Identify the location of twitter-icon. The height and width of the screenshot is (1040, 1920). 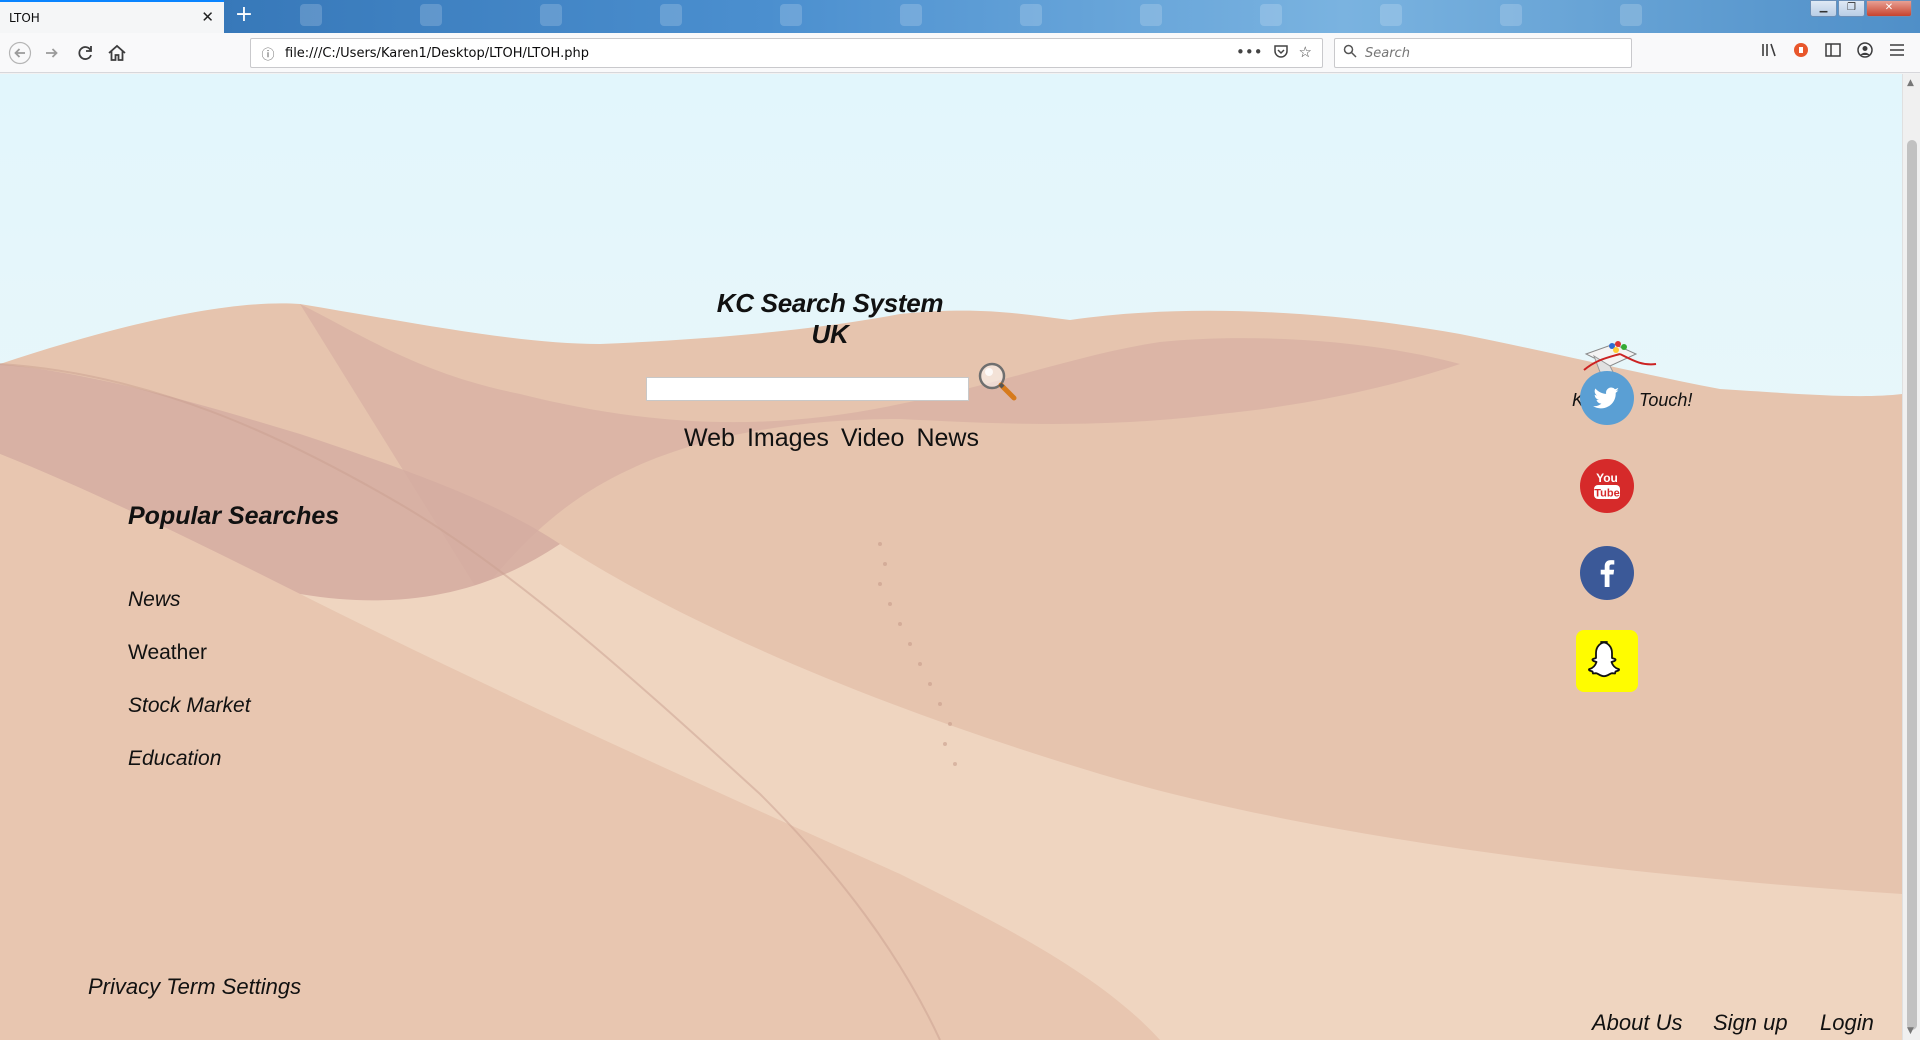
(1607, 398).